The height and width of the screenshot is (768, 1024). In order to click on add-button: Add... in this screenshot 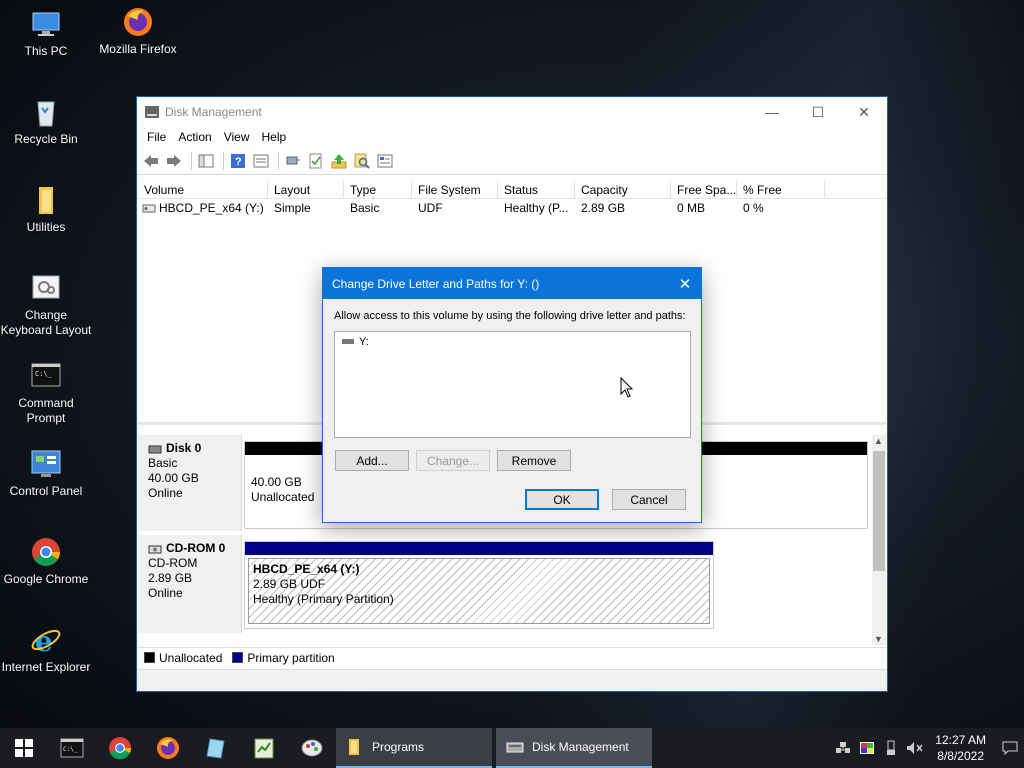, I will do `click(372, 460)`.